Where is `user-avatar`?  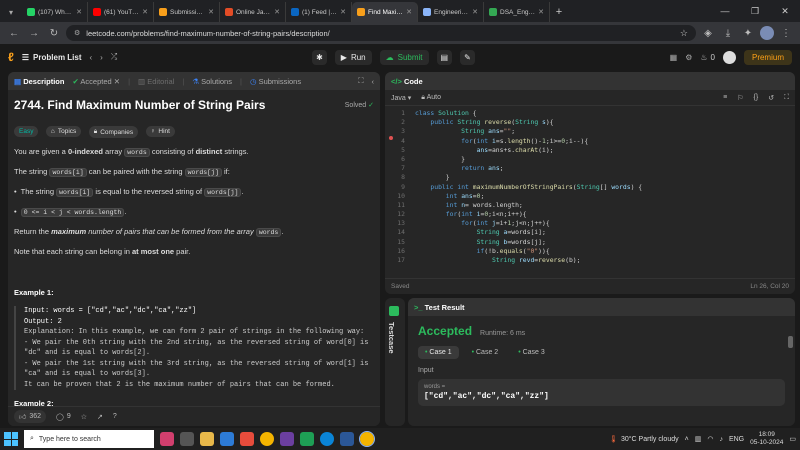
user-avatar is located at coordinates (729, 57).